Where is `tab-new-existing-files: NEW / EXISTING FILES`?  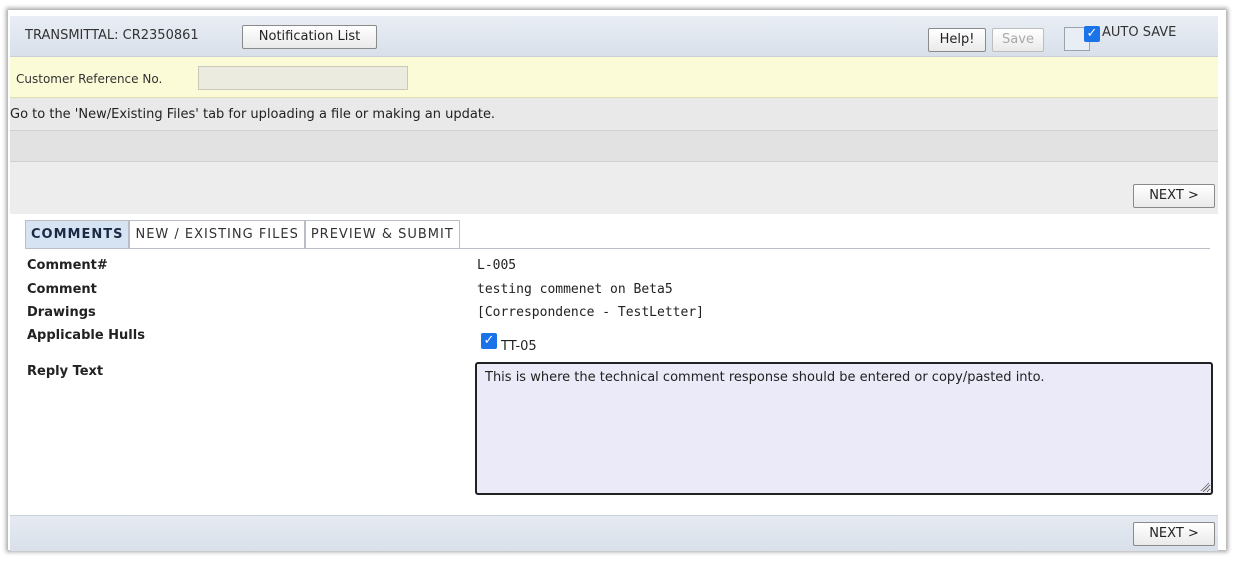
tab-new-existing-files: NEW / EXISTING FILES is located at coordinates (217, 234).